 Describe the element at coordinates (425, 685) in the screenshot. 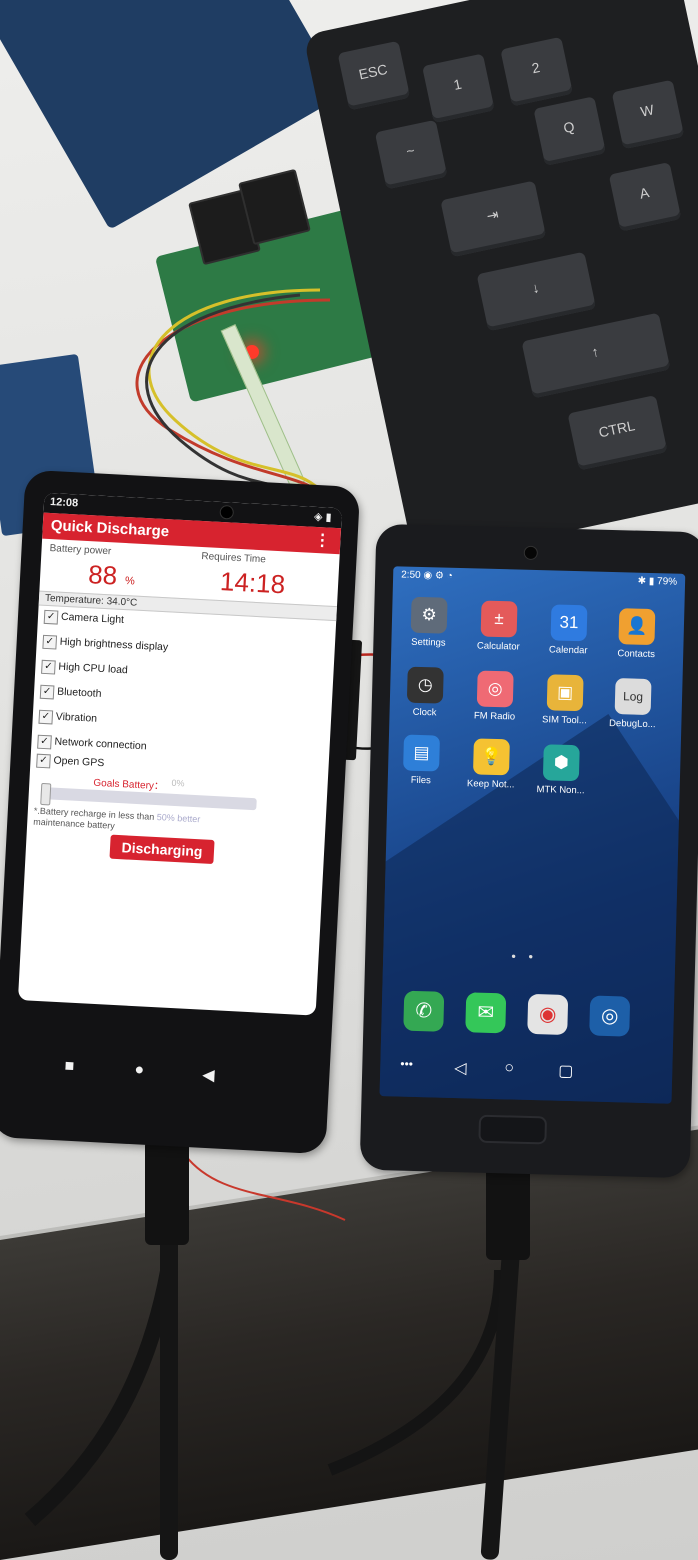

I see `clock-icon: ◷` at that location.